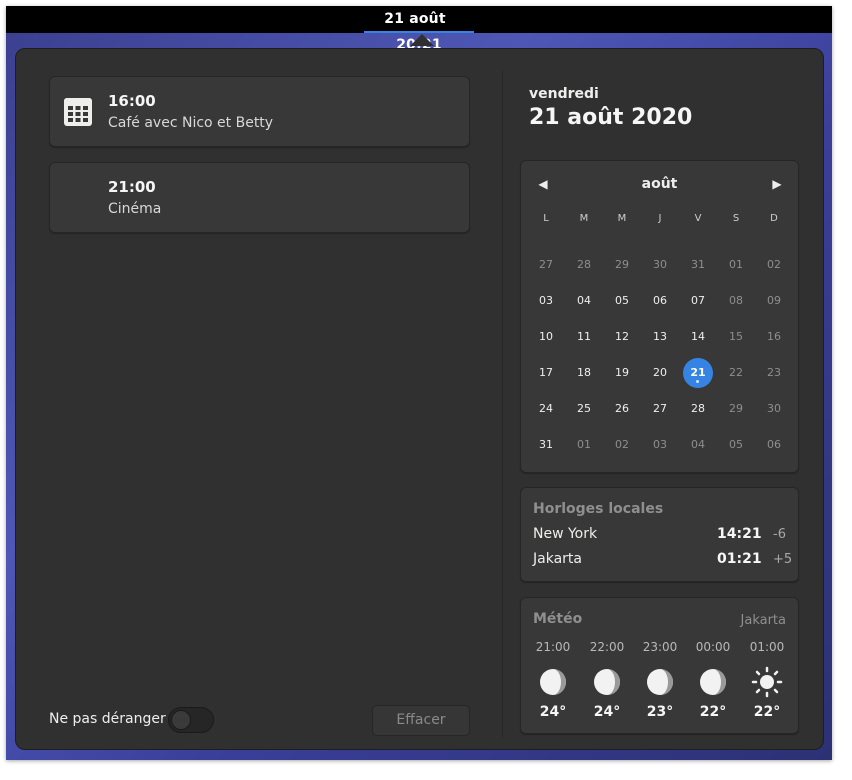 Image resolution: width=852 pixels, height=780 pixels. Describe the element at coordinates (107, 719) in the screenshot. I see `do-not-disturb-label: Ne pas déranger` at that location.